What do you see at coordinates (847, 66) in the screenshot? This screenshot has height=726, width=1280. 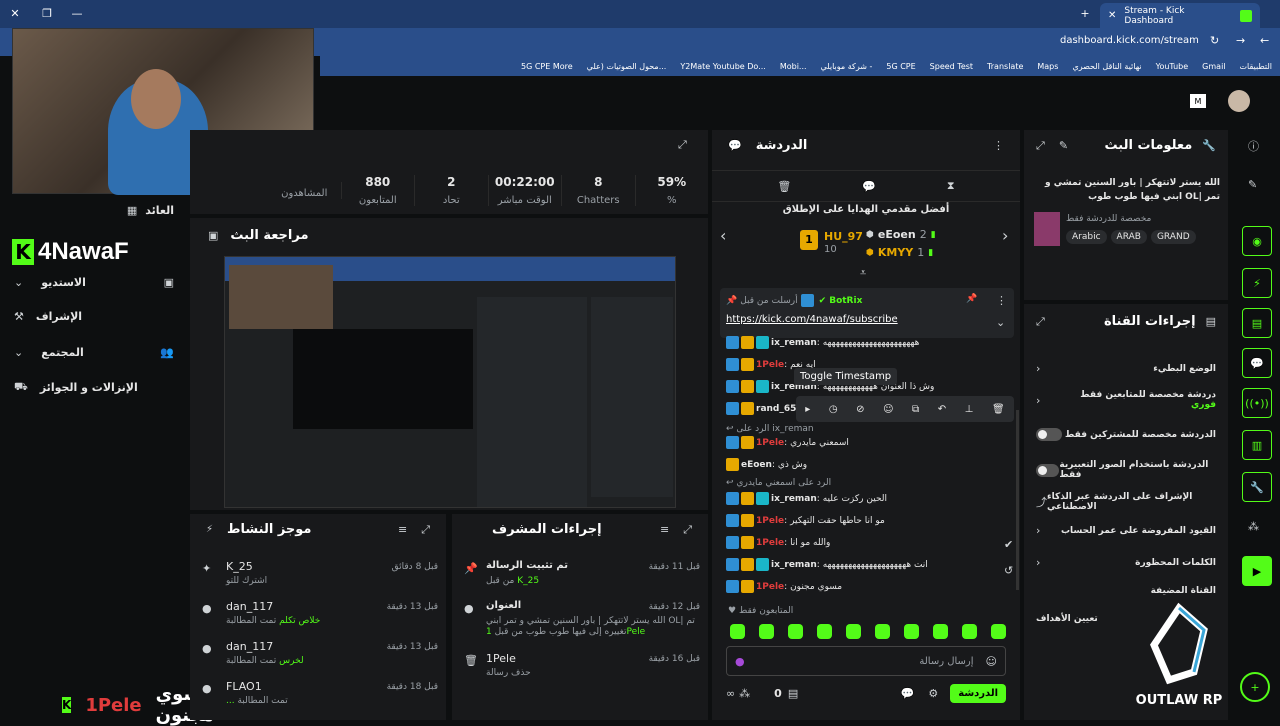 I see `bookmark: شركة موبايلي -` at bounding box center [847, 66].